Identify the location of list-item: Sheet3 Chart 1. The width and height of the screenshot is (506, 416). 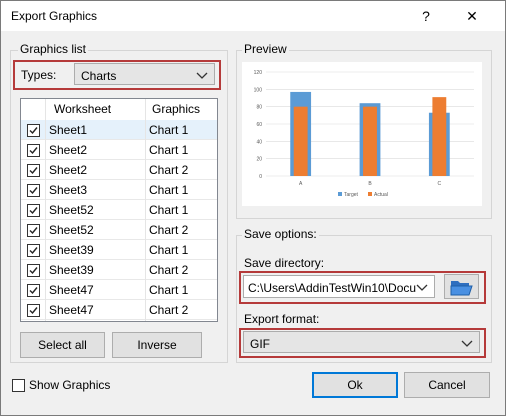
(119, 190).